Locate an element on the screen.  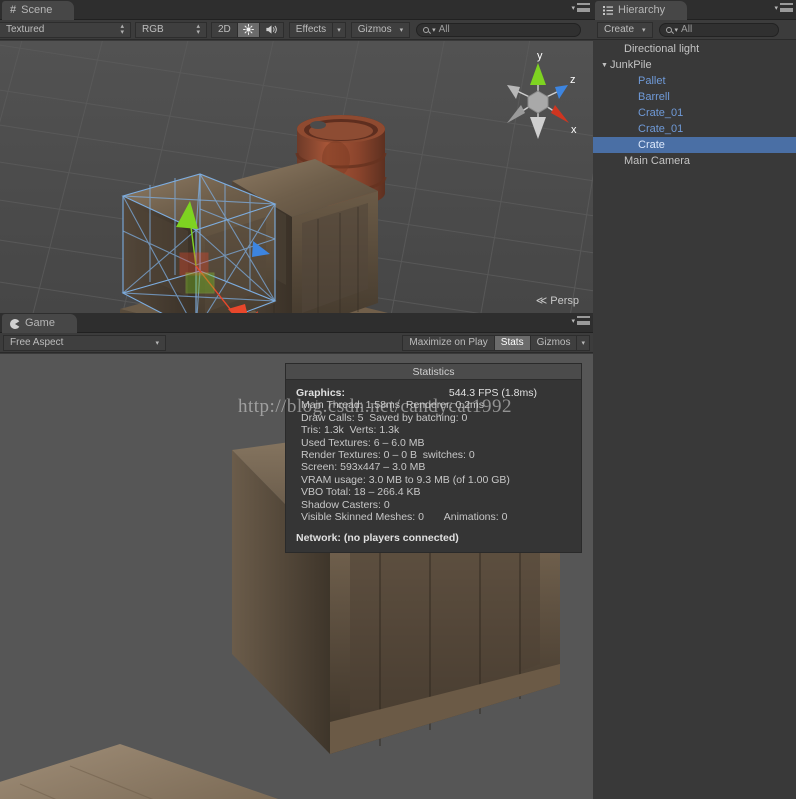
hierarchy-item-crate: Crate is located at coordinates (694, 145).